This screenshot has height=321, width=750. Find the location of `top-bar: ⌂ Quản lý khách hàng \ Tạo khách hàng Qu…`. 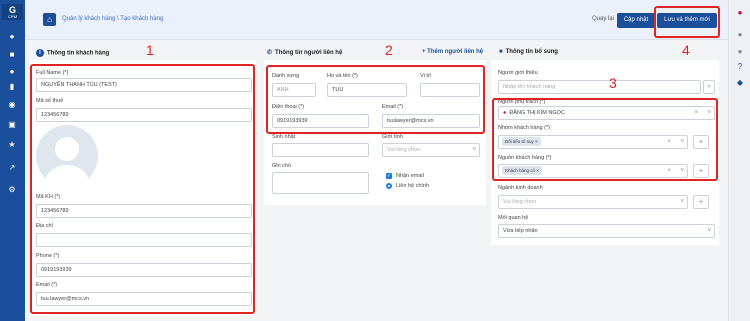

top-bar: ⌂ Quản lý khách hàng \ Tạo khách hàng Qu… is located at coordinates (376, 20).